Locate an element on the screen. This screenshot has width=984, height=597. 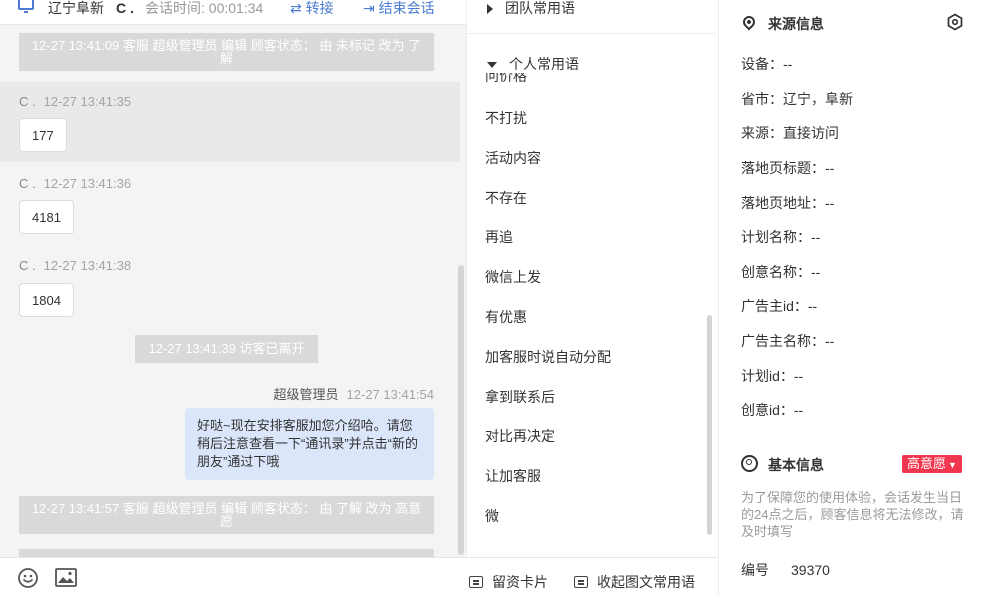
caret-right-icon is located at coordinates (490, 9).